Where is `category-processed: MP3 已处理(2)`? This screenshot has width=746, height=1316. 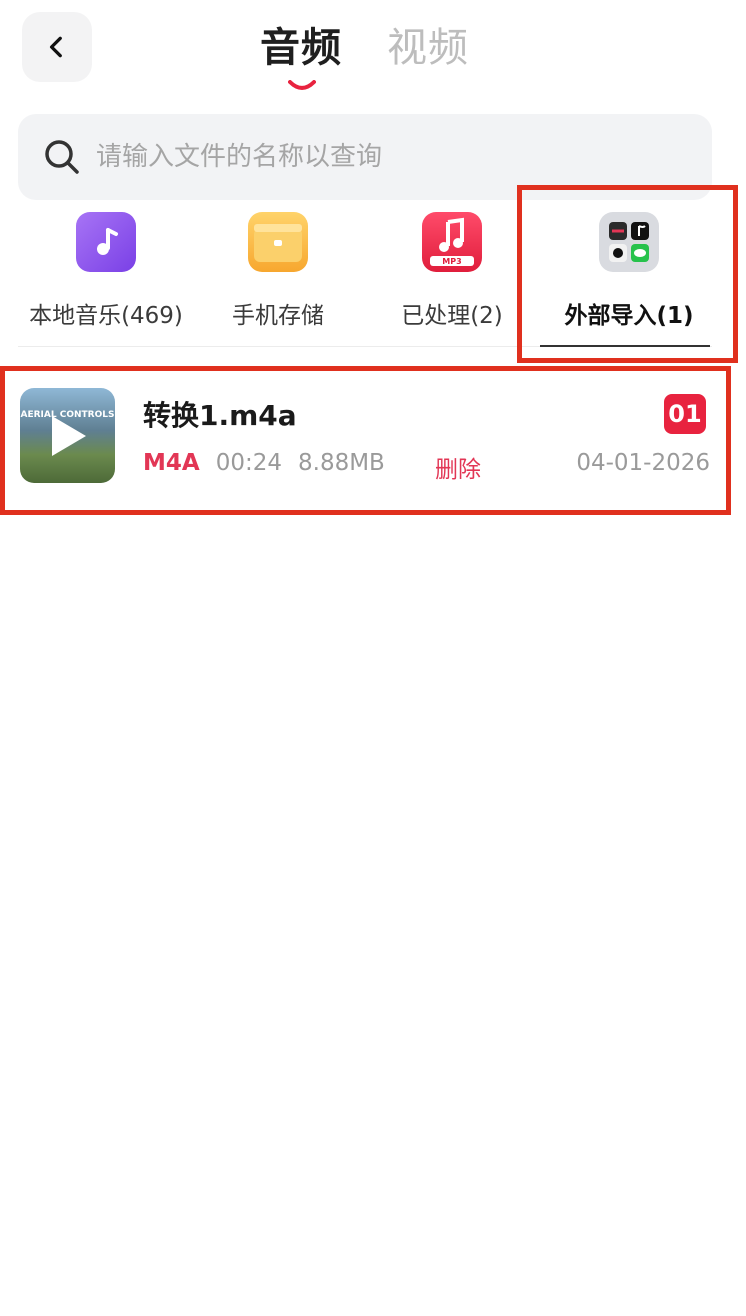 category-processed: MP3 已处理(2) is located at coordinates (452, 278).